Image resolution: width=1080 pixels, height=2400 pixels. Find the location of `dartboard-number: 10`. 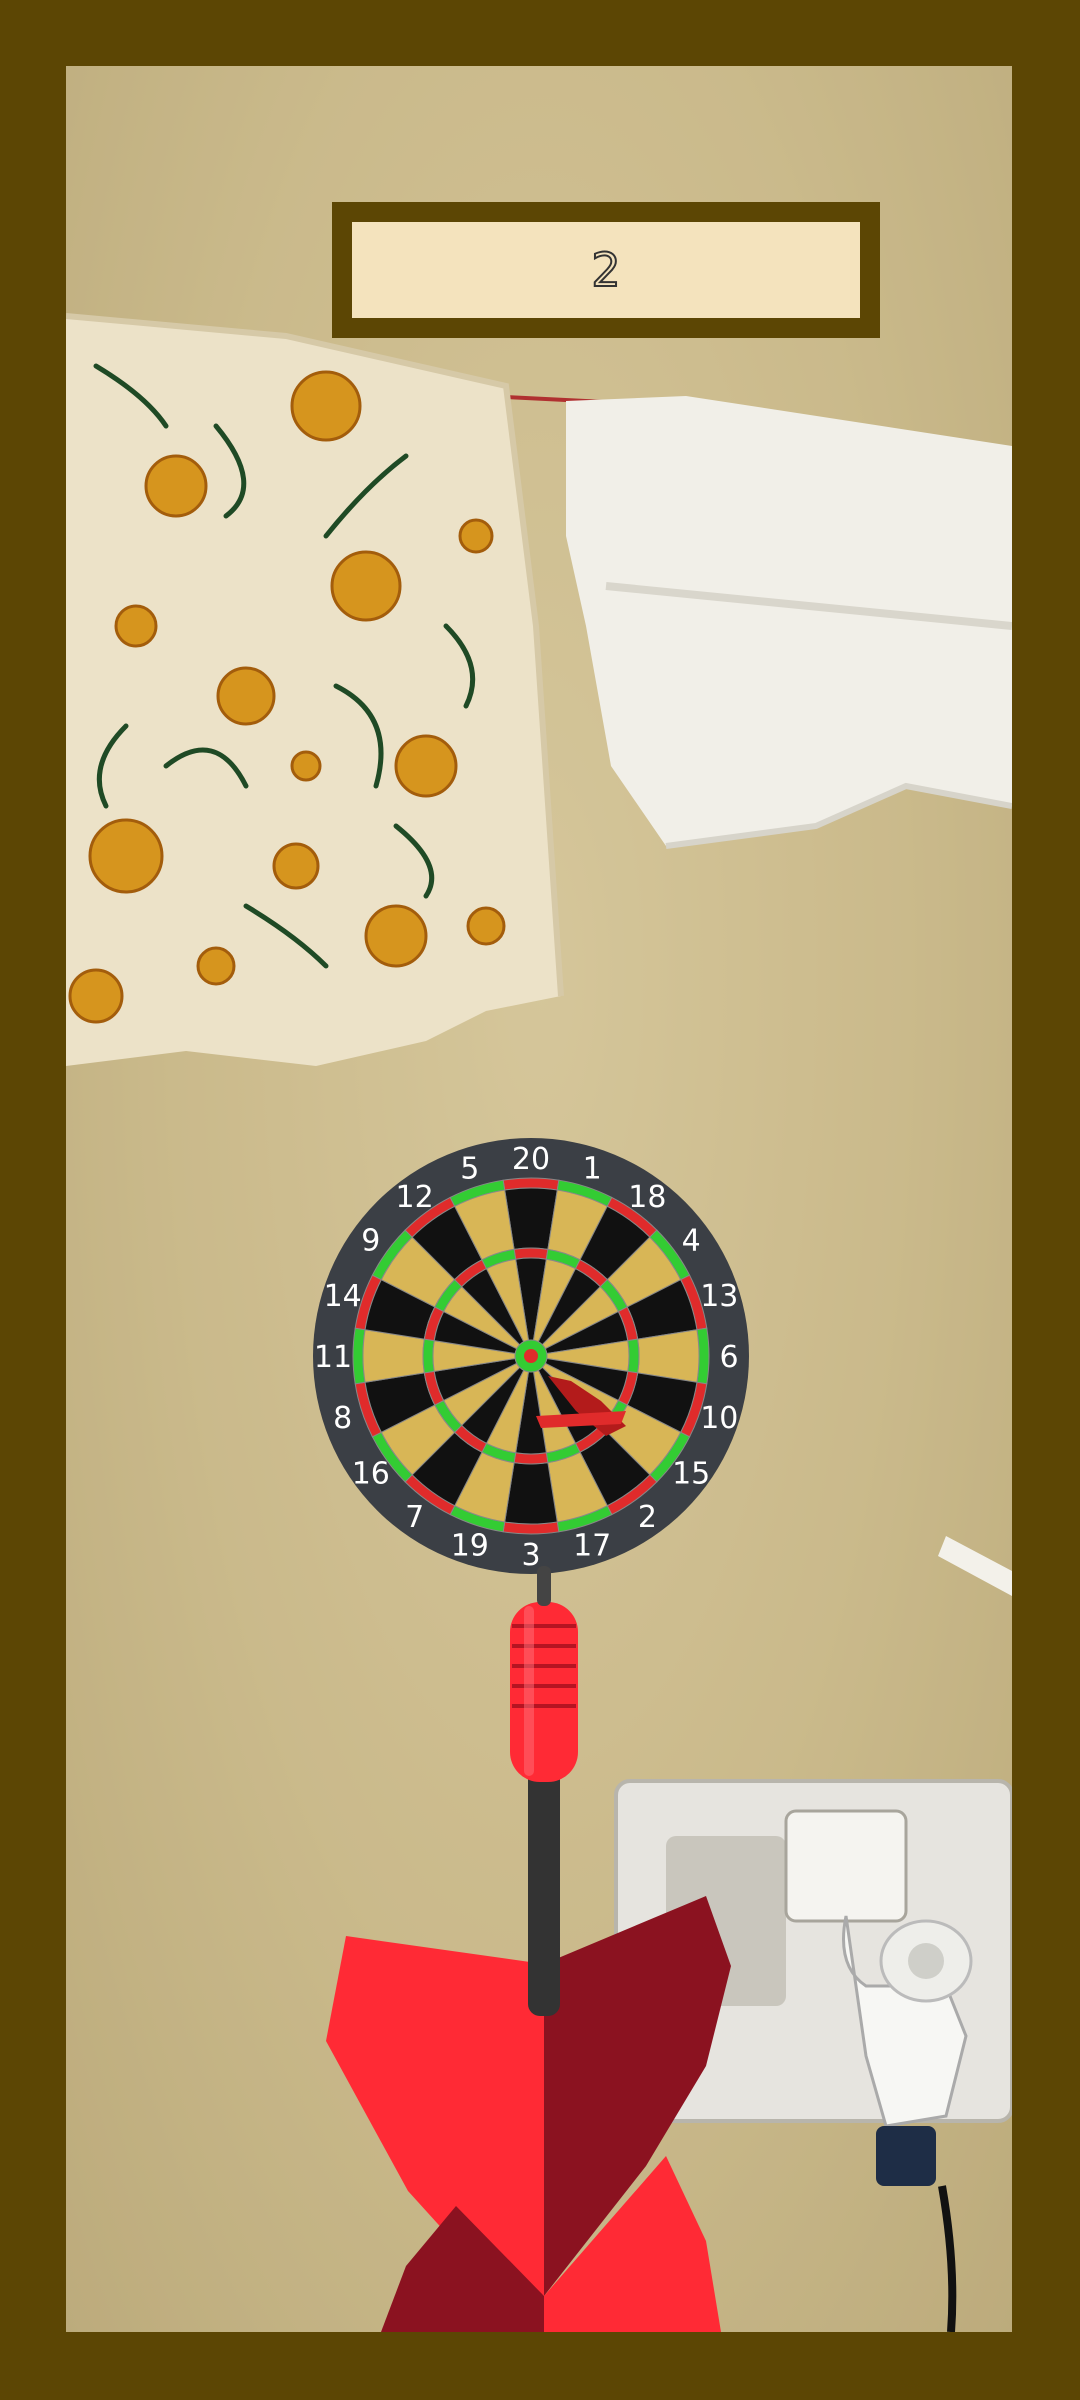

dartboard-number: 10 is located at coordinates (719, 1418).